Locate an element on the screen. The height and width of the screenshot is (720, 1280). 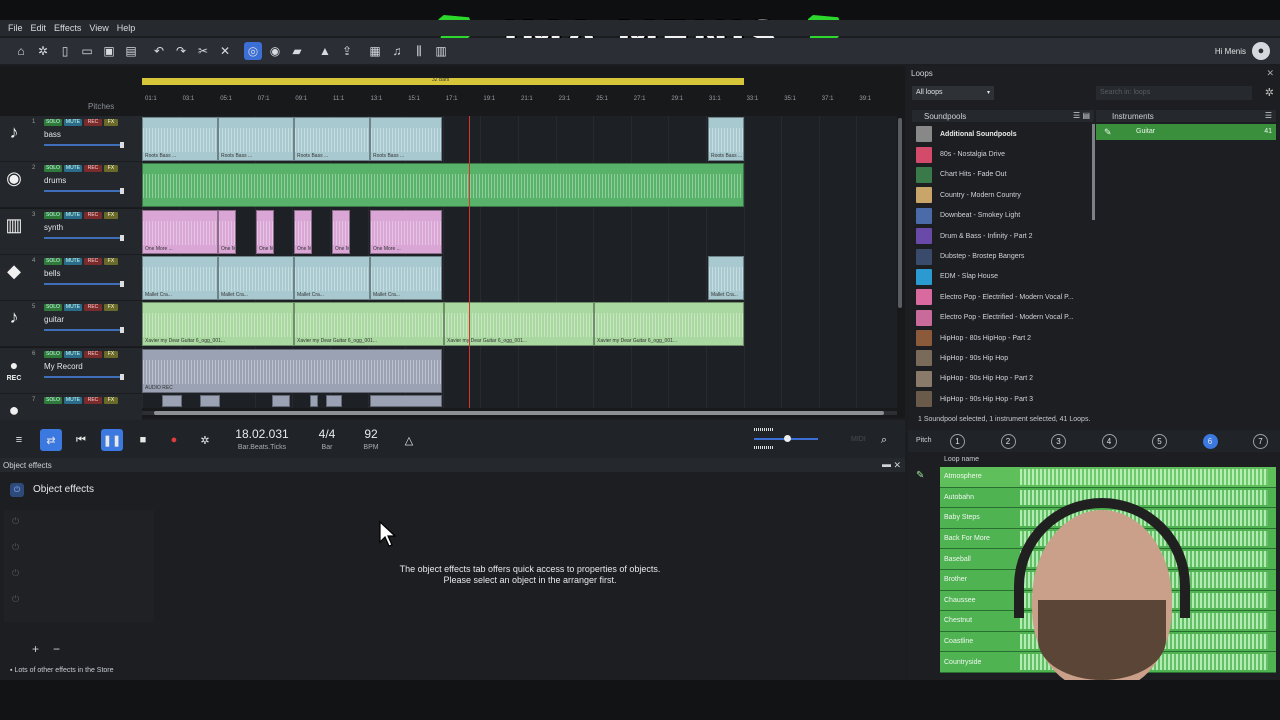
track-header: ♪ 5 SOLO MUTE REC FX guitar is located at coordinates (71, 324).